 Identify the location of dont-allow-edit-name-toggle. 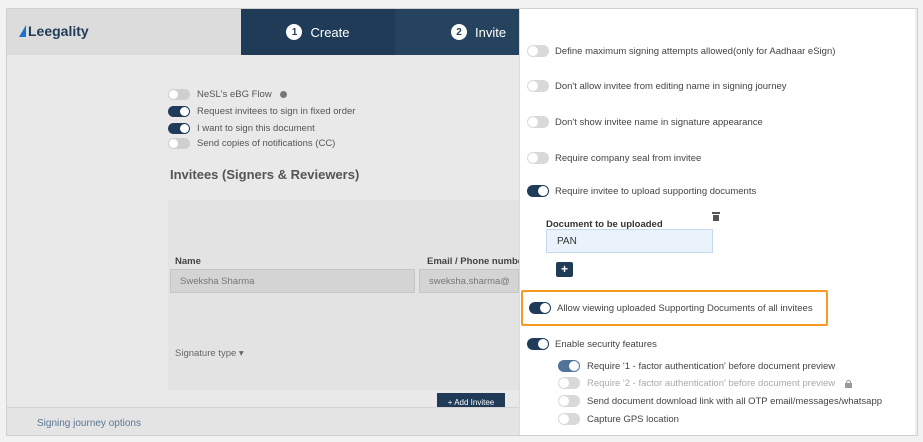
(538, 86).